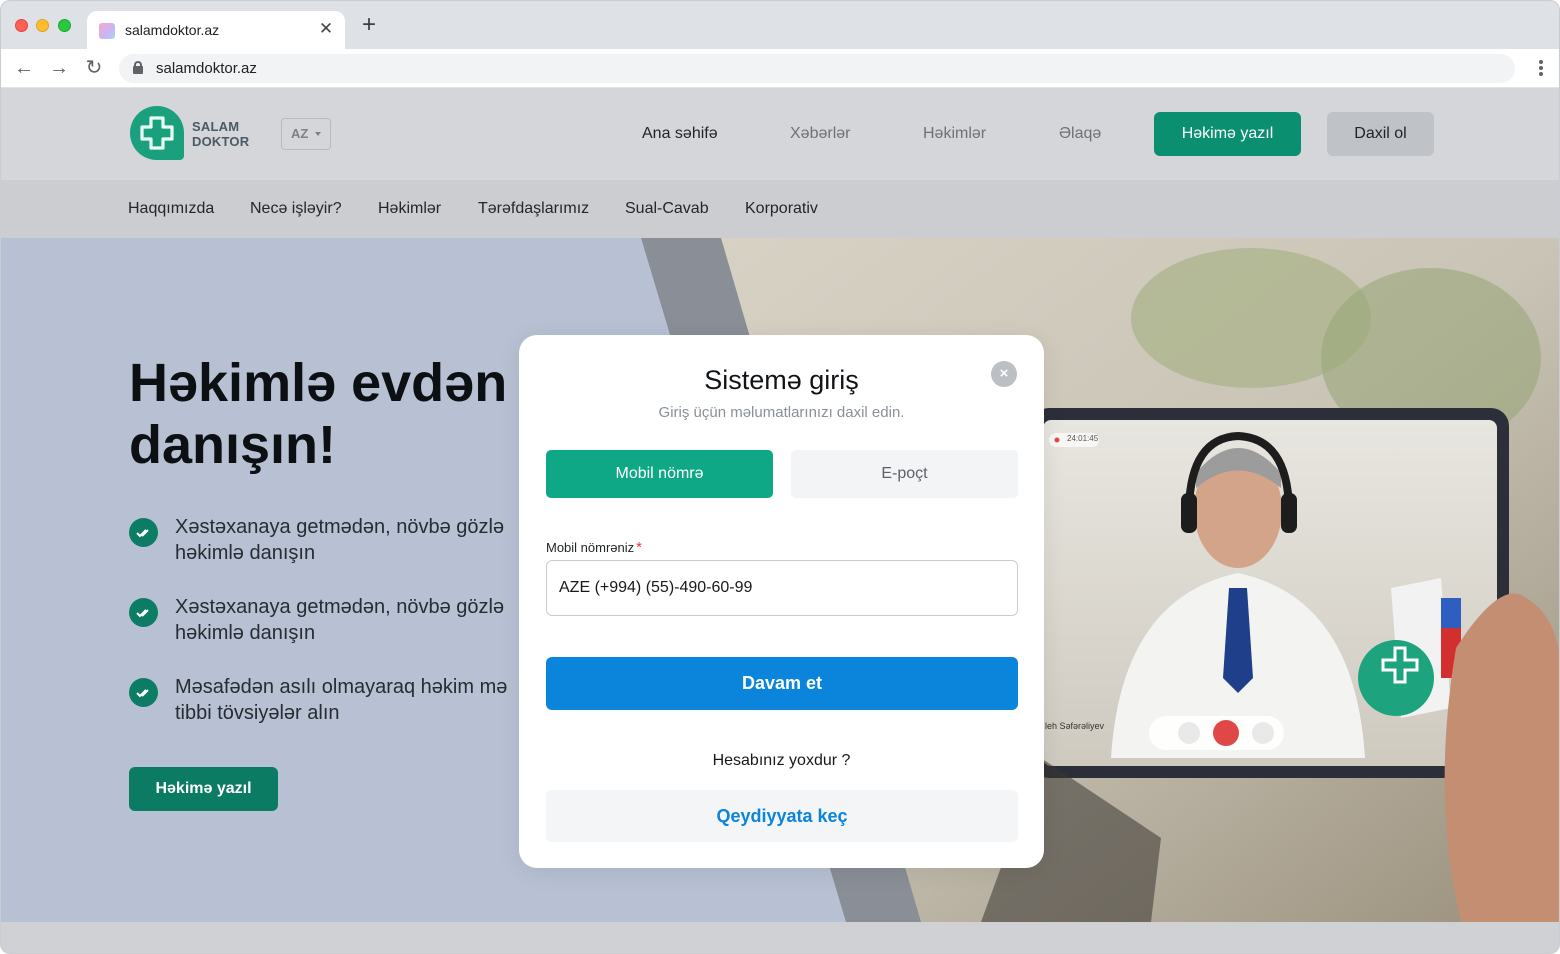 Image resolution: width=1560 pixels, height=954 pixels. I want to click on register-button: Qeydiyyata keç, so click(782, 816).